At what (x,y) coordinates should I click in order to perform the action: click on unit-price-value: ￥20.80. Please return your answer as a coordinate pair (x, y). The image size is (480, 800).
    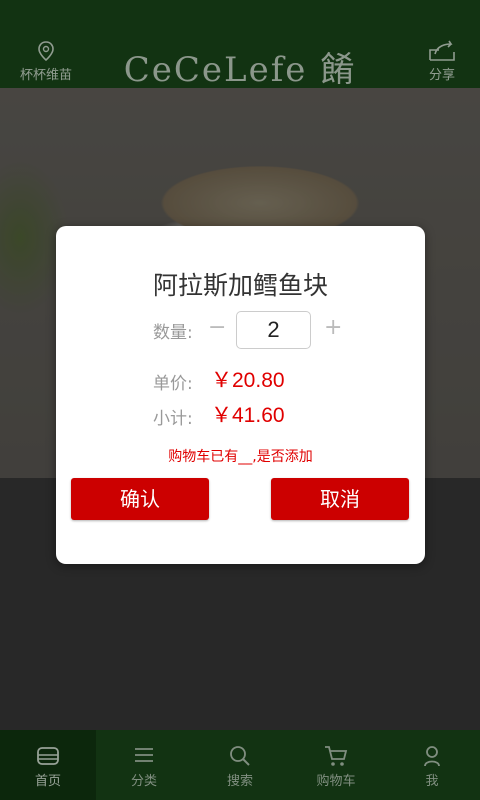
    Looking at the image, I should click on (248, 380).